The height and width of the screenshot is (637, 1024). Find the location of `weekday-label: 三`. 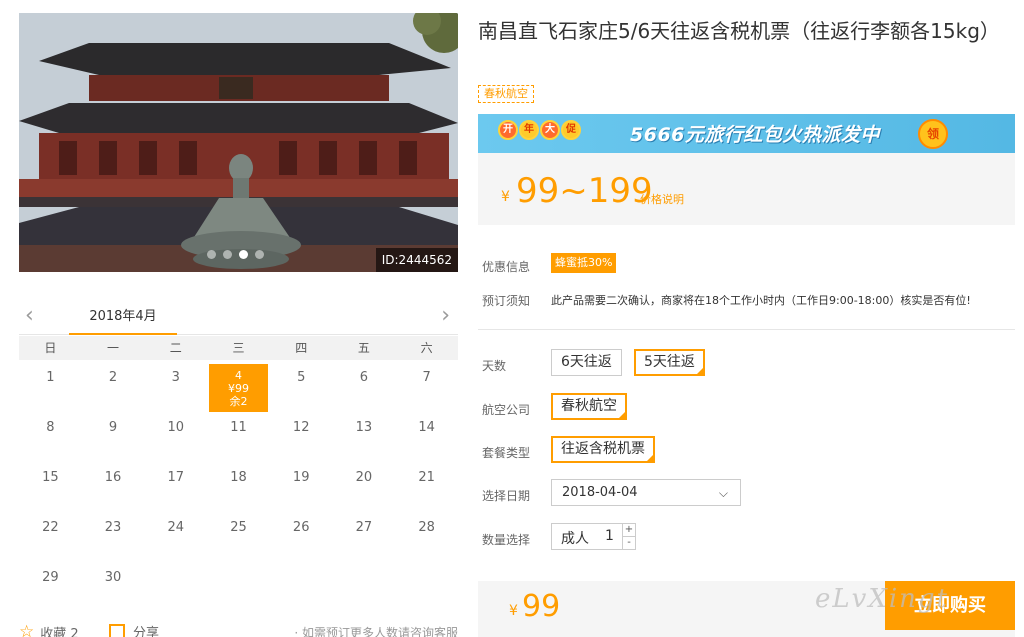

weekday-label: 三 is located at coordinates (238, 348).